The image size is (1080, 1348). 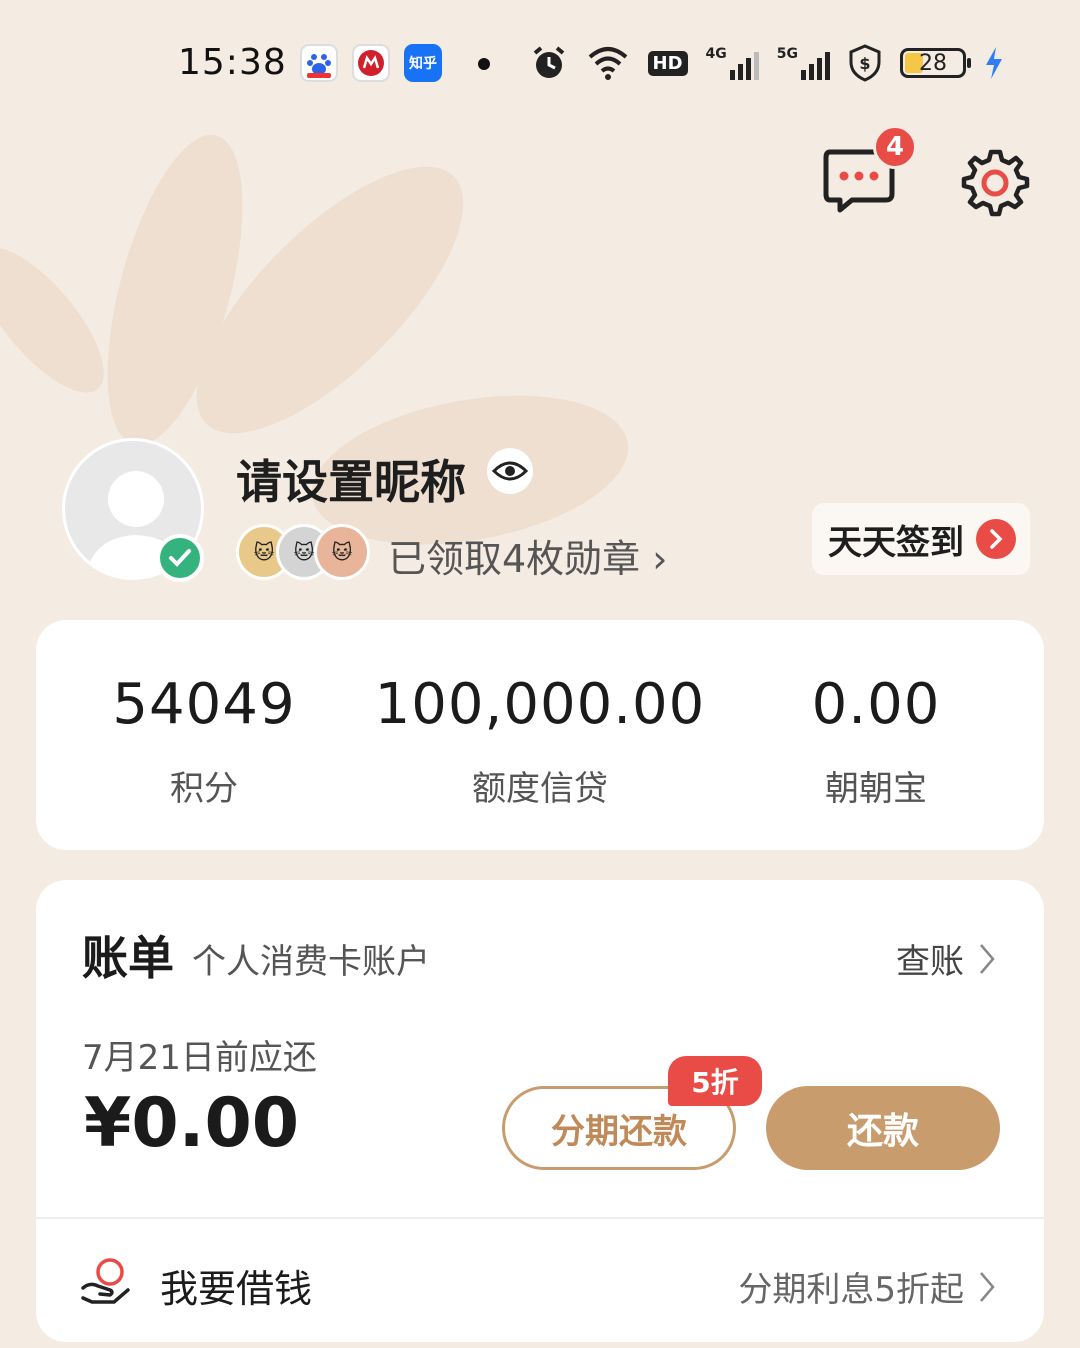 I want to click on status-icons: HD 4G 5G $ 28, so click(x=767, y=63).